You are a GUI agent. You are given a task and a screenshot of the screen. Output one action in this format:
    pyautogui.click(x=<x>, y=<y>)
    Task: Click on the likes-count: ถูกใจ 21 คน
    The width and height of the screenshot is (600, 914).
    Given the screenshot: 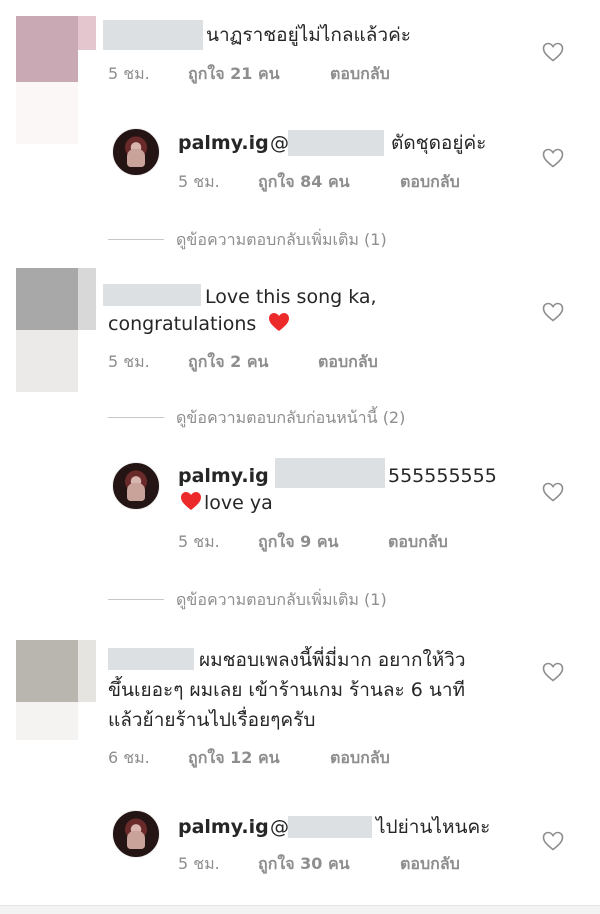 What is the action you would take?
    pyautogui.click(x=234, y=74)
    